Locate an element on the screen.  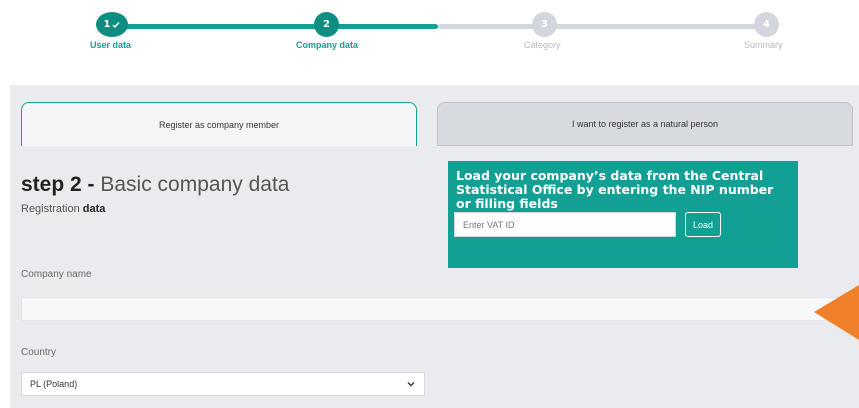
step-4-number: 4 is located at coordinates (766, 24).